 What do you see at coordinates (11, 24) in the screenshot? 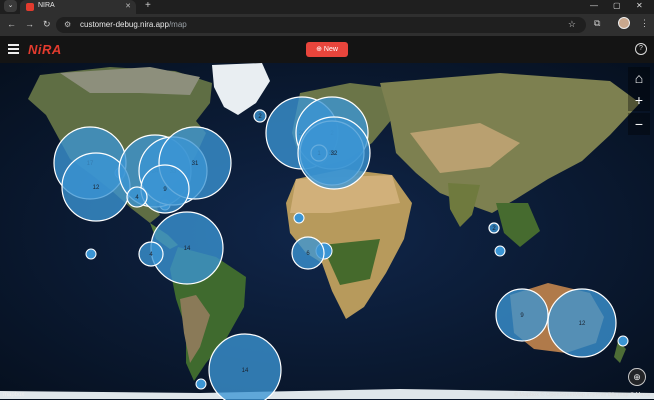
I see `back-arrow-icon: ←` at bounding box center [11, 24].